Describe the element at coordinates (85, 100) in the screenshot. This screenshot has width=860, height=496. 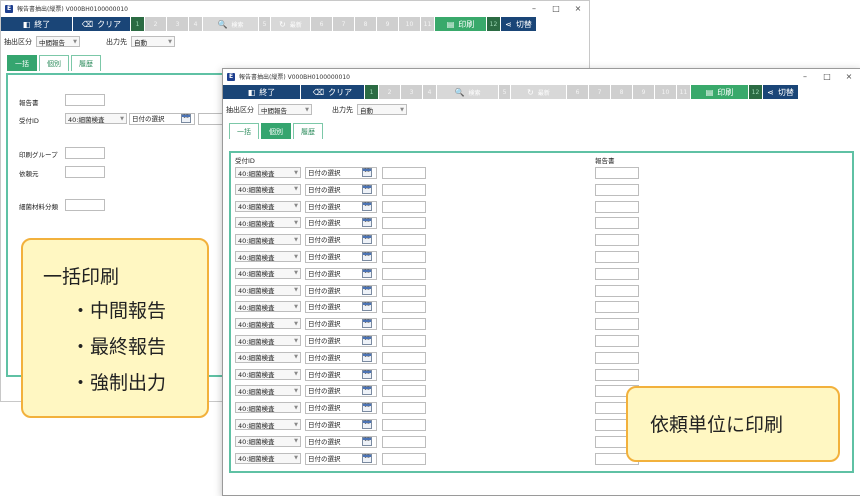
I see `report-input` at that location.